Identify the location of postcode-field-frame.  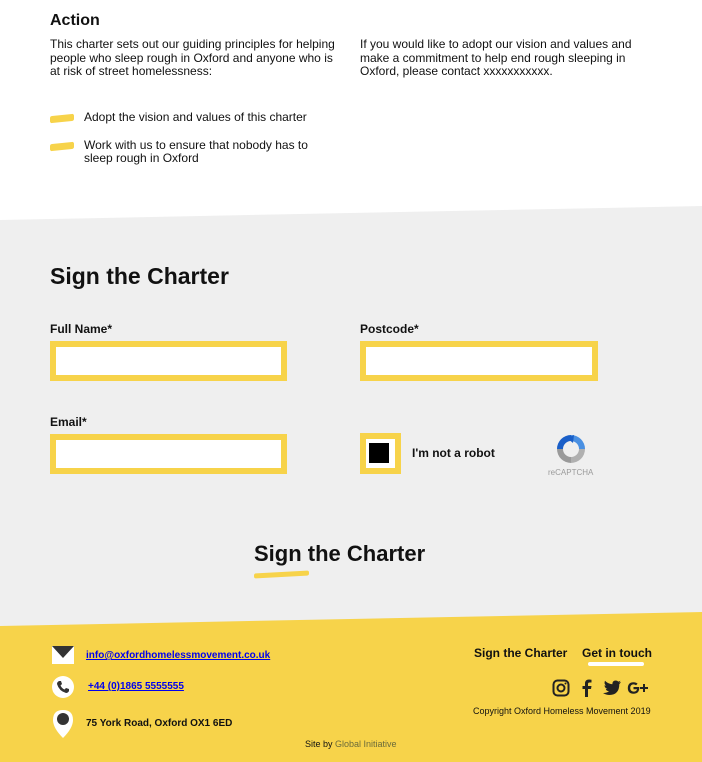
(479, 361).